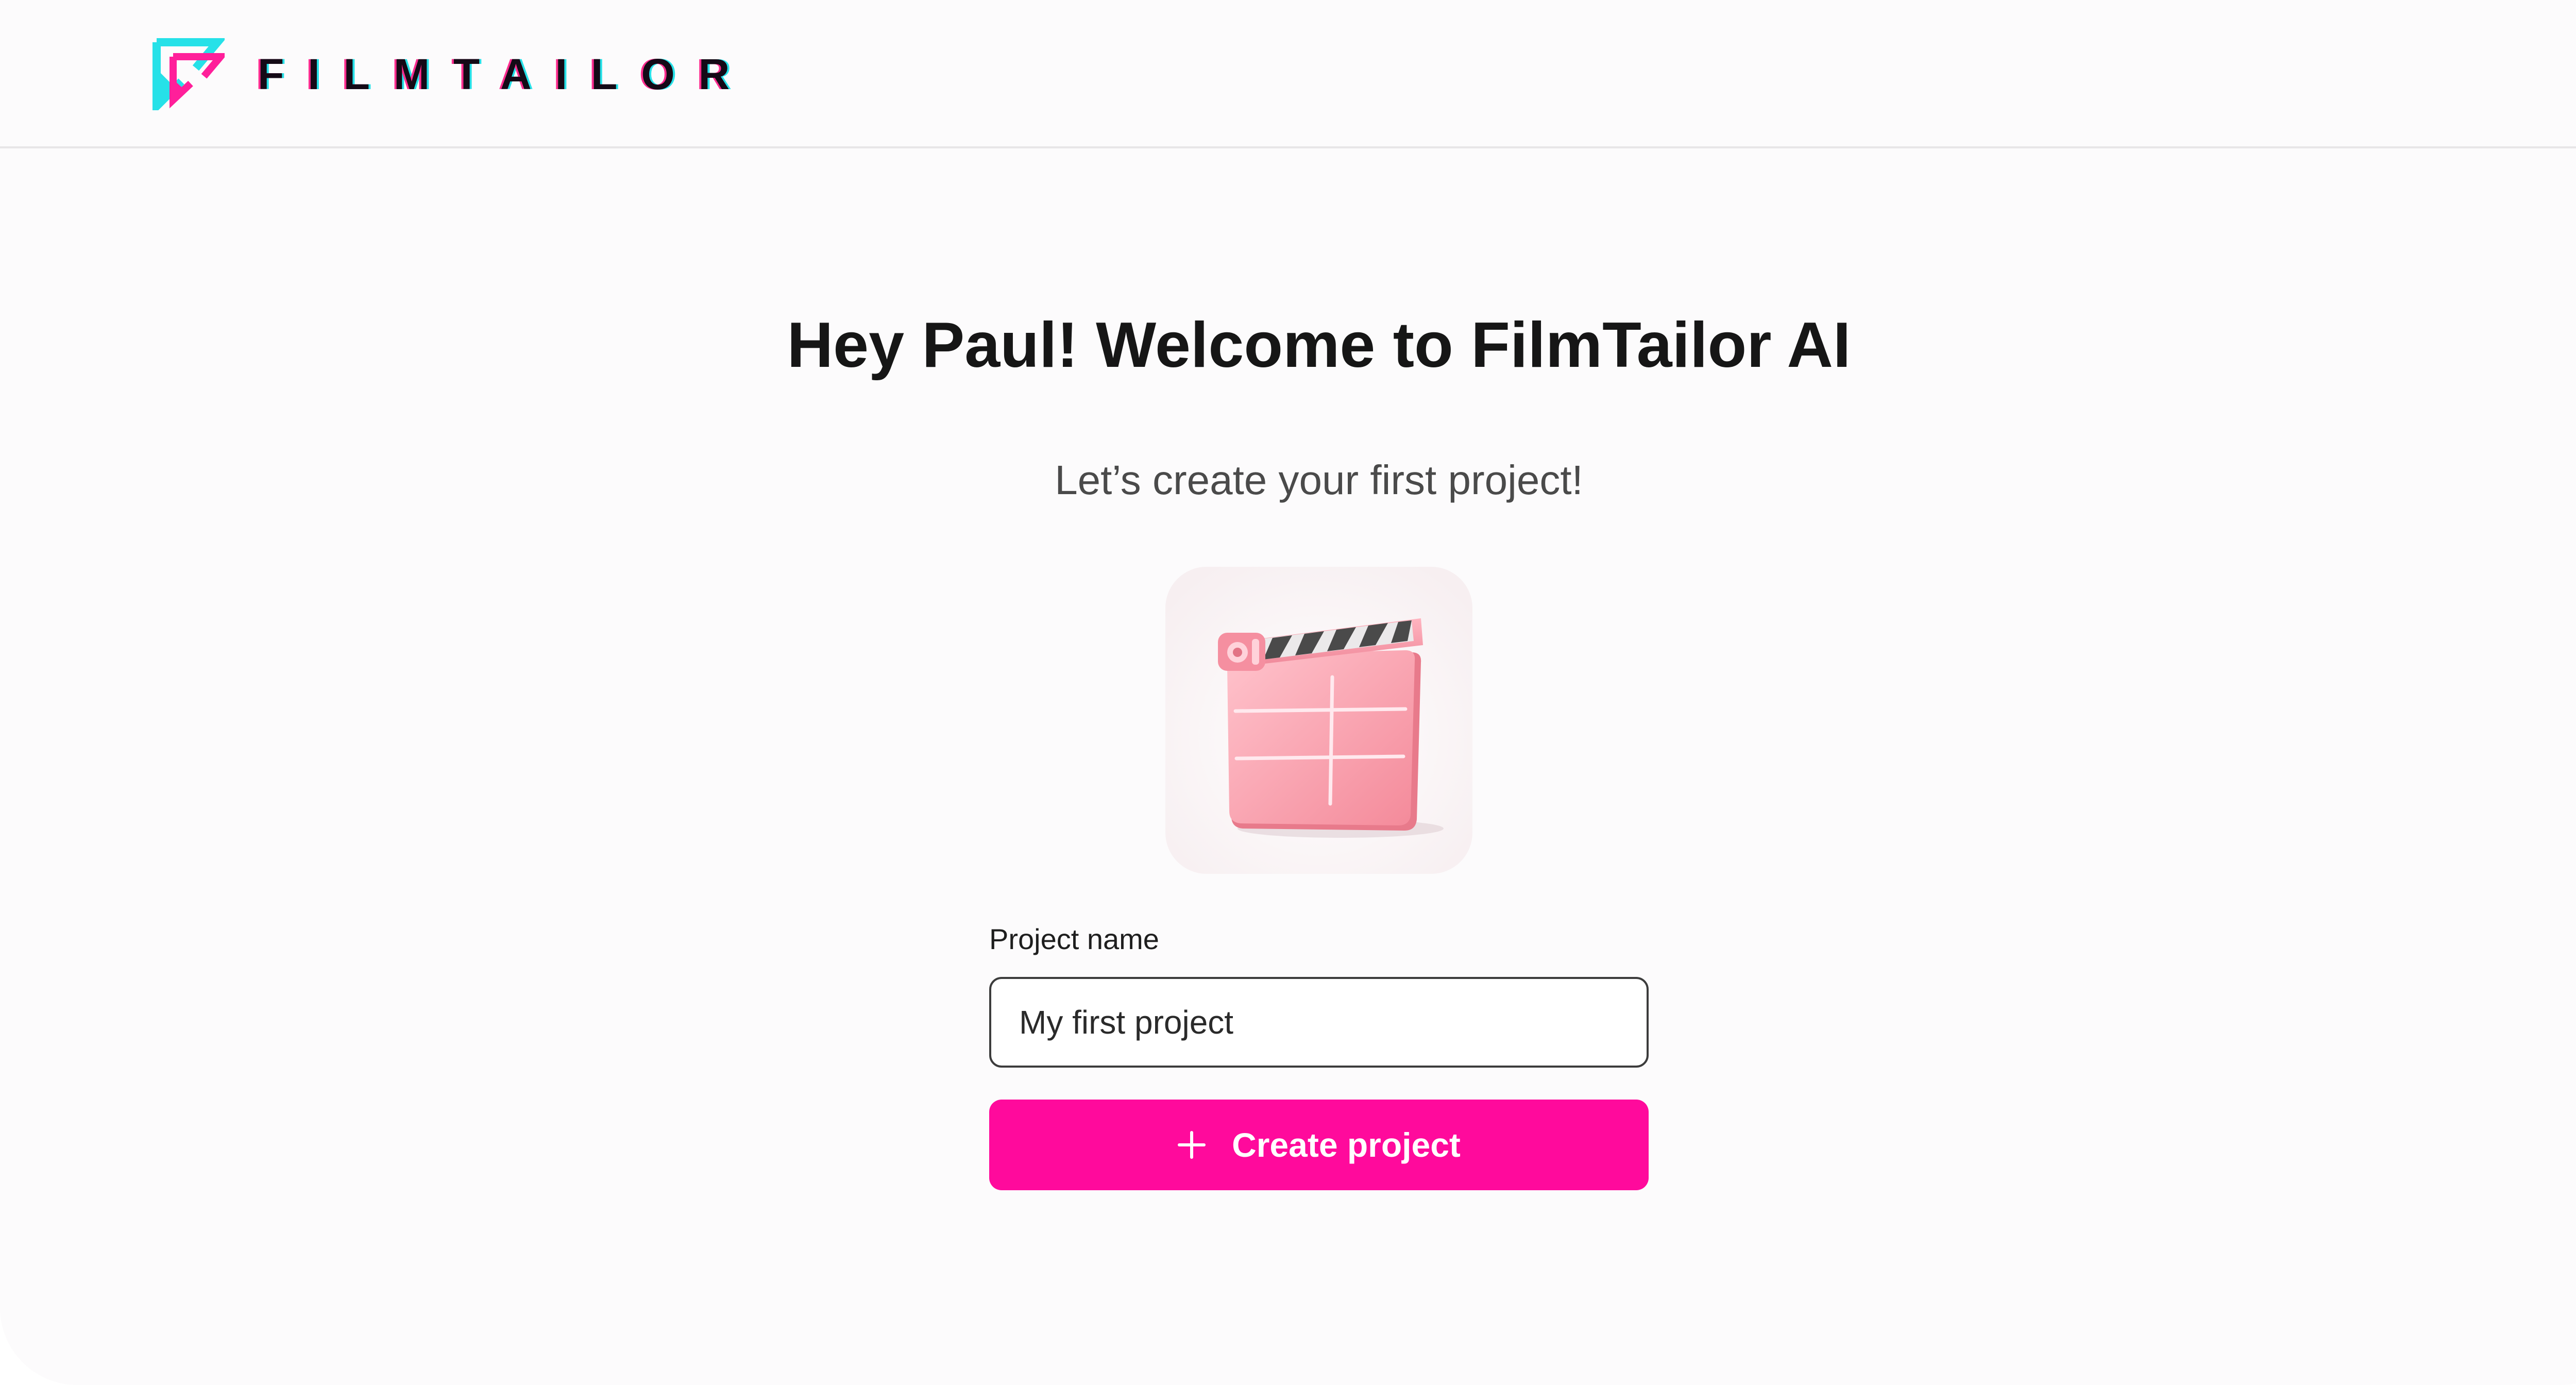 This screenshot has width=2576, height=1385. Describe the element at coordinates (1318, 720) in the screenshot. I see `clapperboard-icon` at that location.